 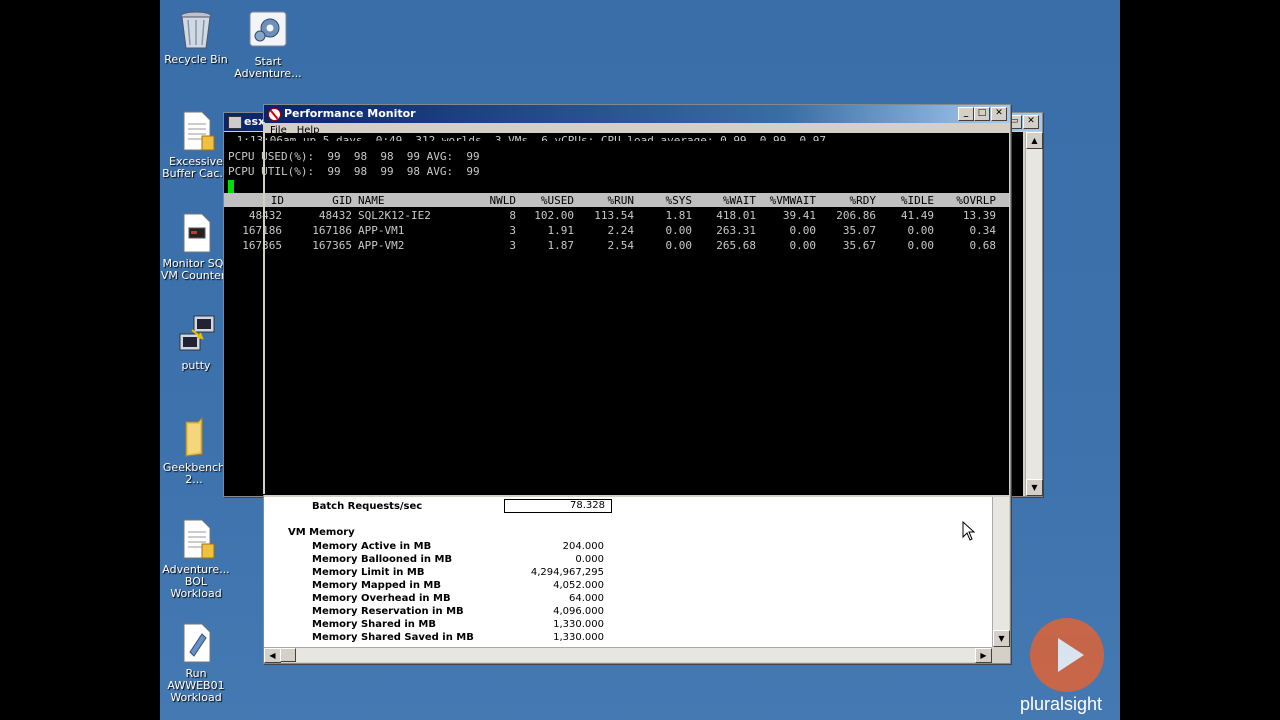 What do you see at coordinates (583, 546) in the screenshot?
I see `counter-value: 204.000` at bounding box center [583, 546].